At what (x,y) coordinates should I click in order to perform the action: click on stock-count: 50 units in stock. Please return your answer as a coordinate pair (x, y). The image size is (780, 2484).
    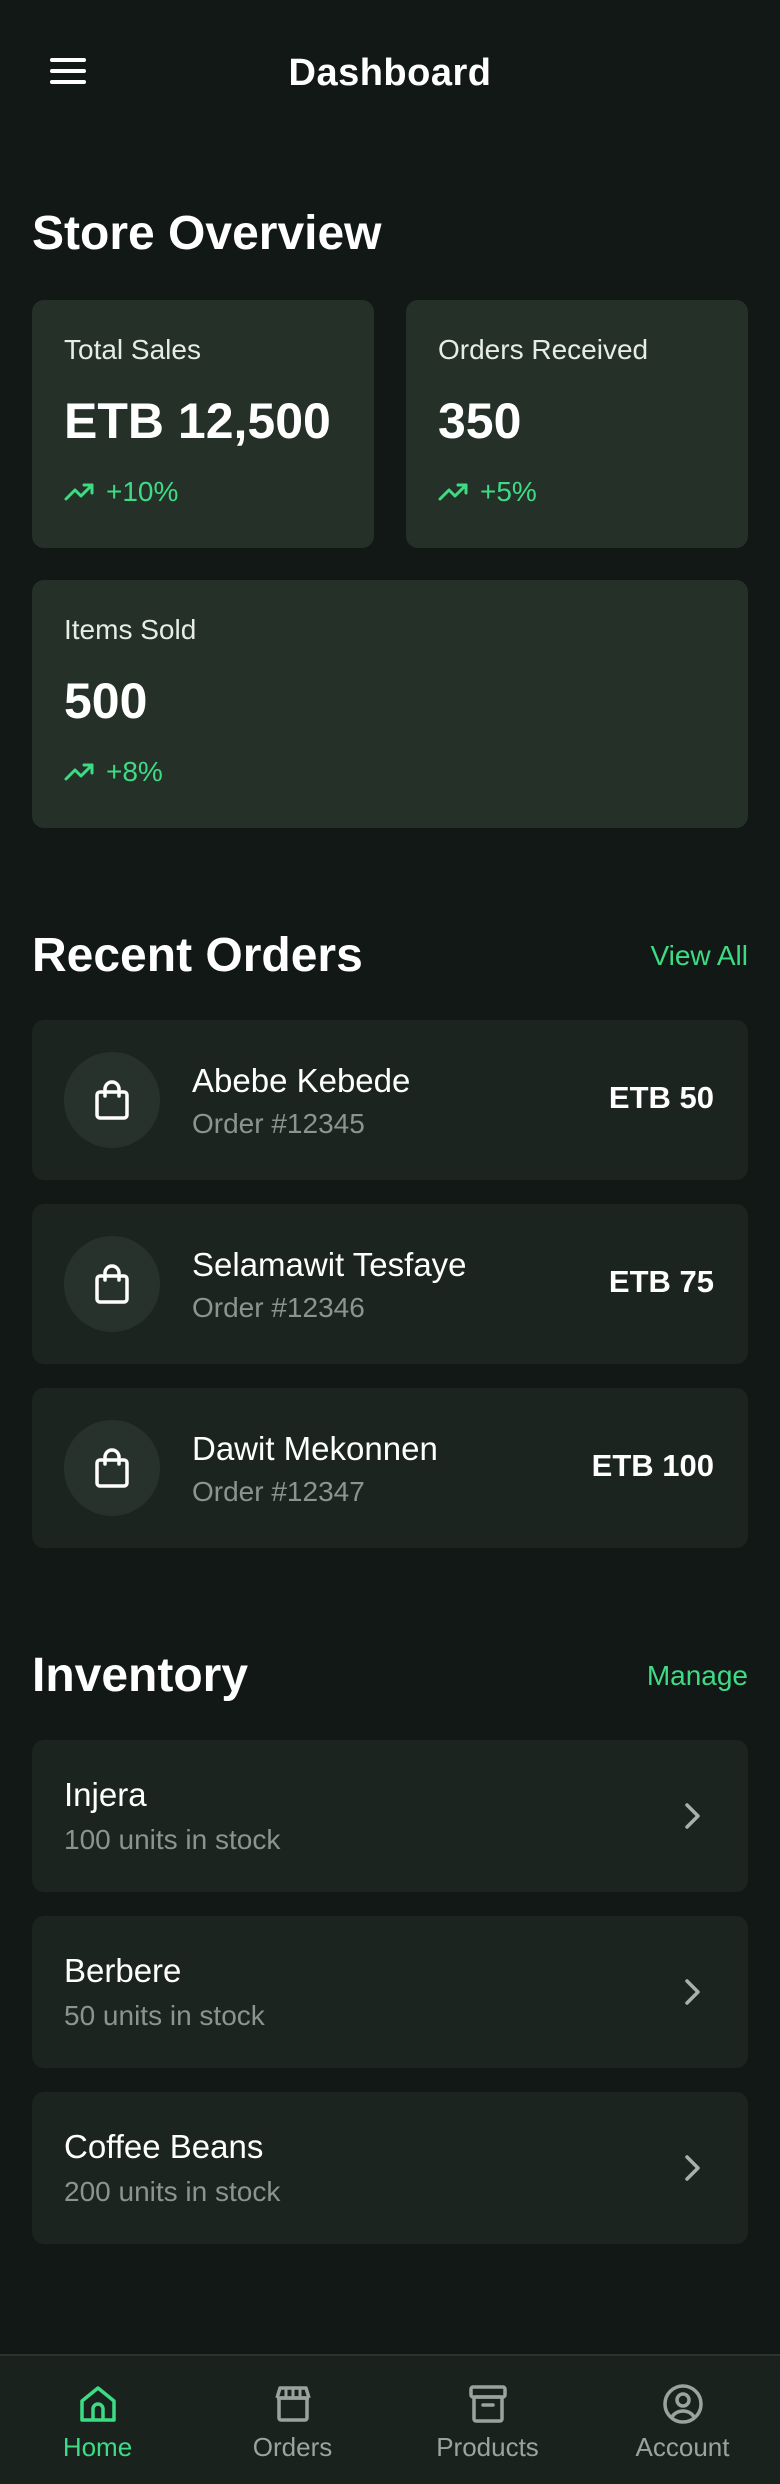
    Looking at the image, I should click on (164, 2015).